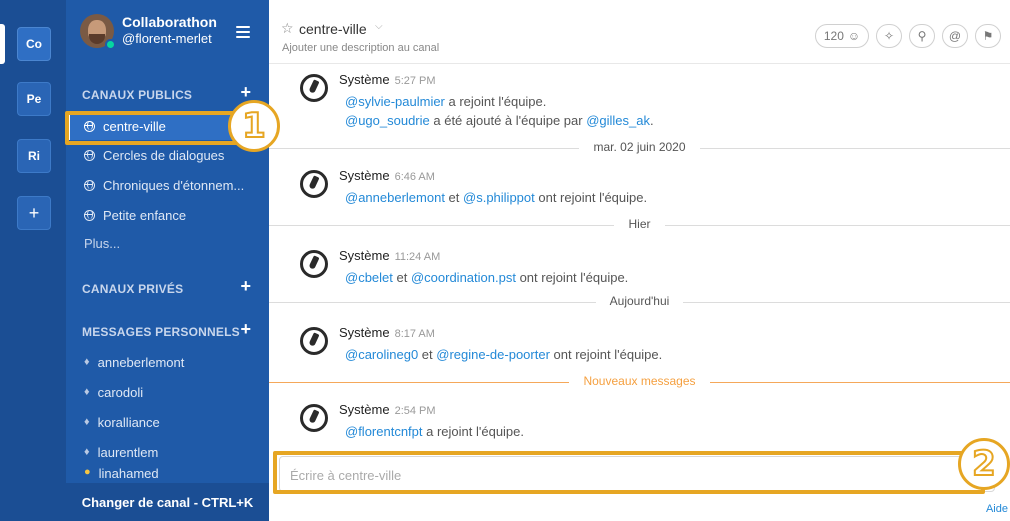 The image size is (1010, 521). I want to click on channel-title: centre-ville, so click(333, 29).